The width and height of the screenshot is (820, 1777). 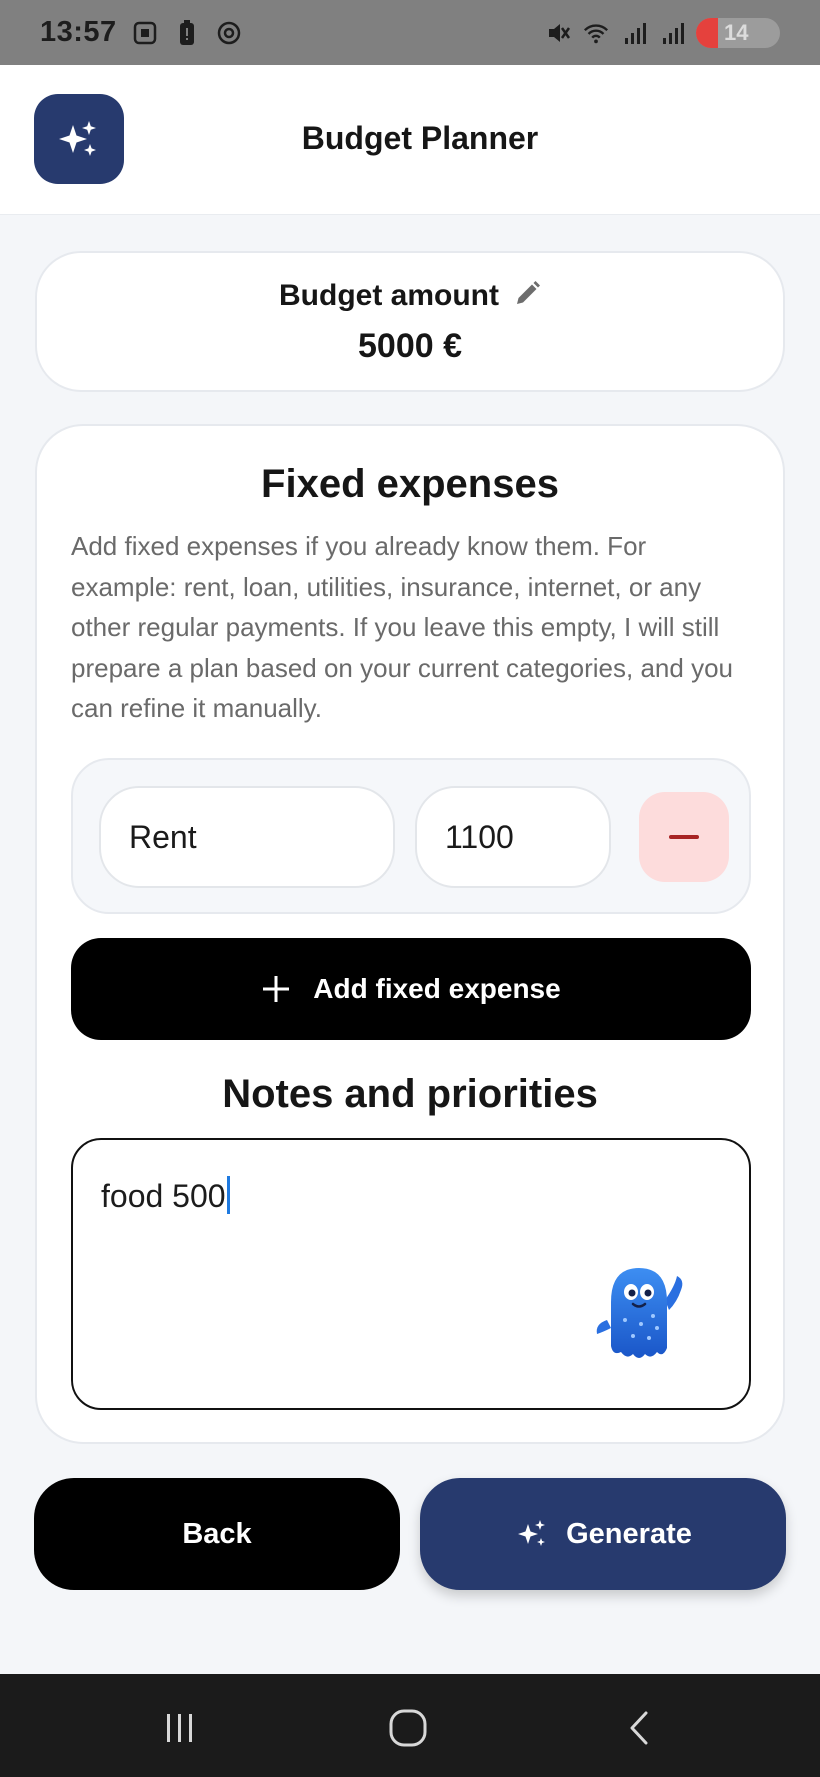 I want to click on page-title: Budget Planner, so click(x=420, y=138).